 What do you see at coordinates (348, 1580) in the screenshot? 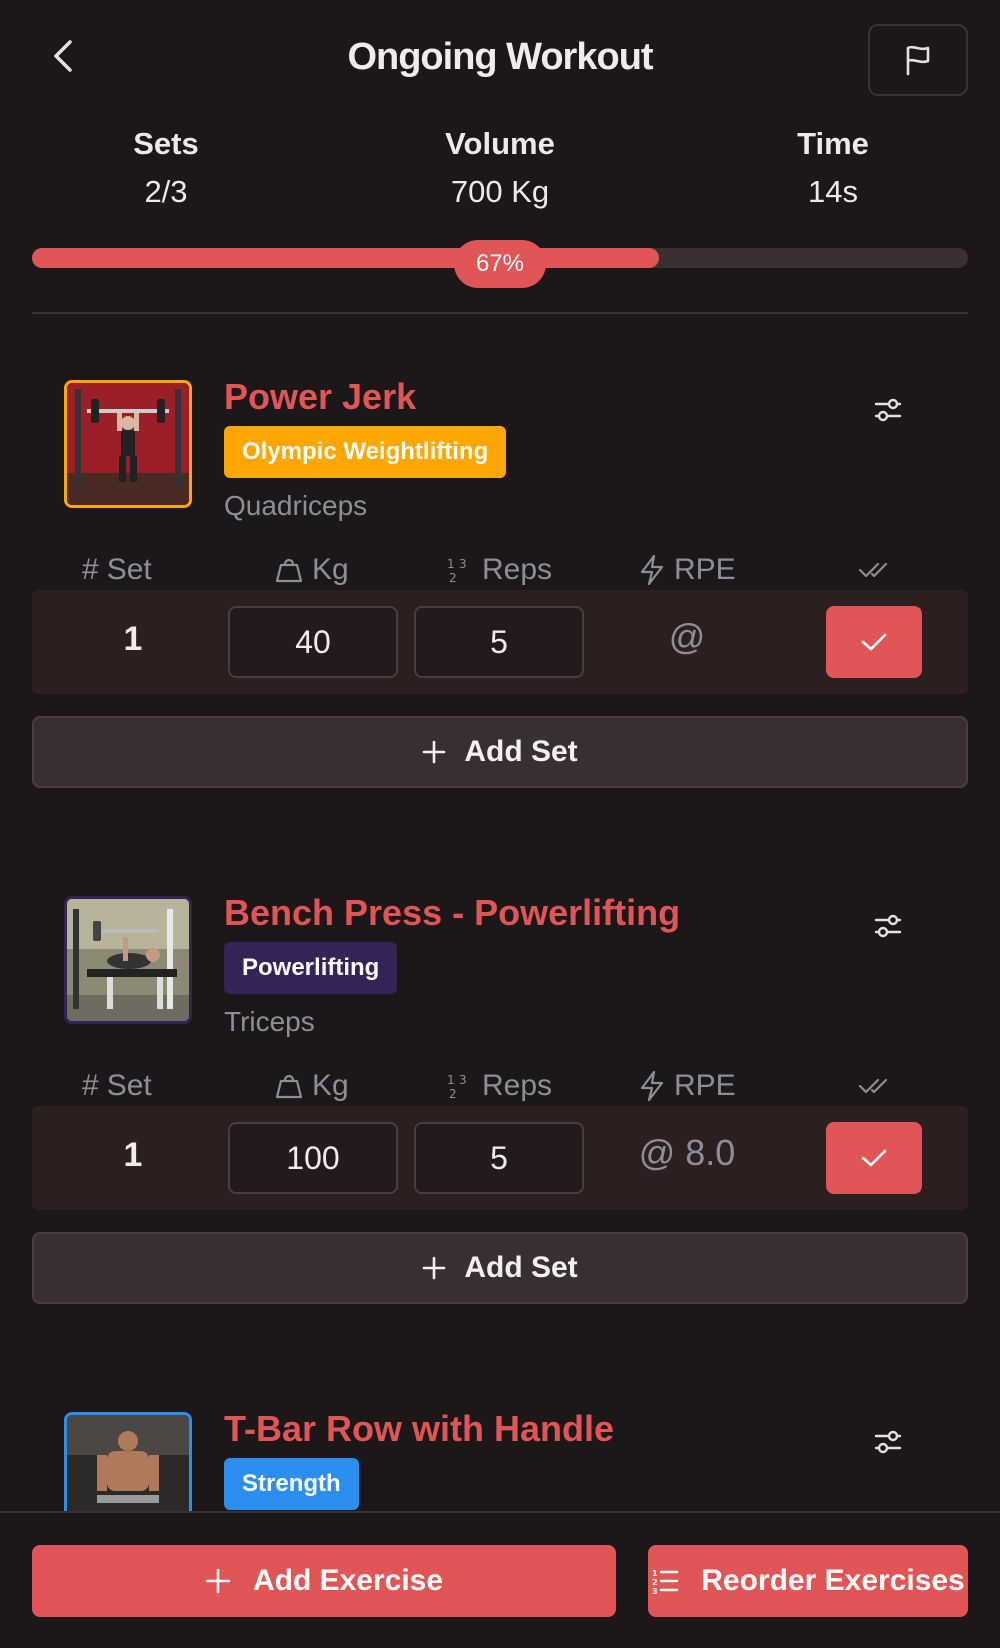
I see `add-exercise-label: Add Exercise` at bounding box center [348, 1580].